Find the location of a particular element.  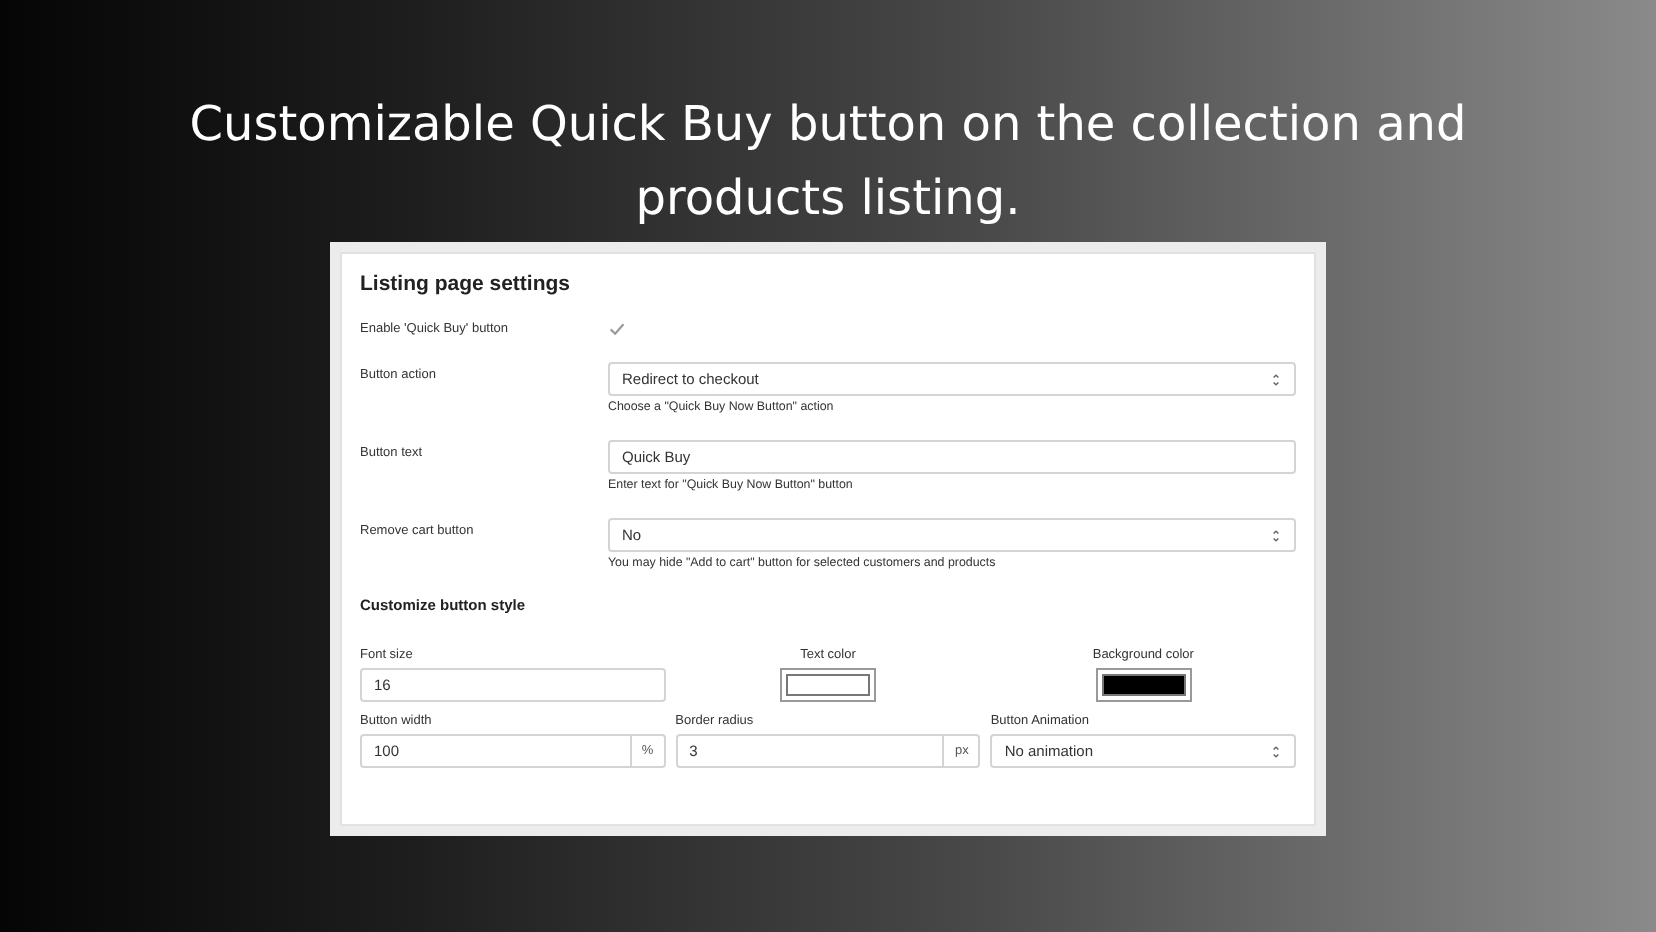

check-icon is located at coordinates (617, 329).